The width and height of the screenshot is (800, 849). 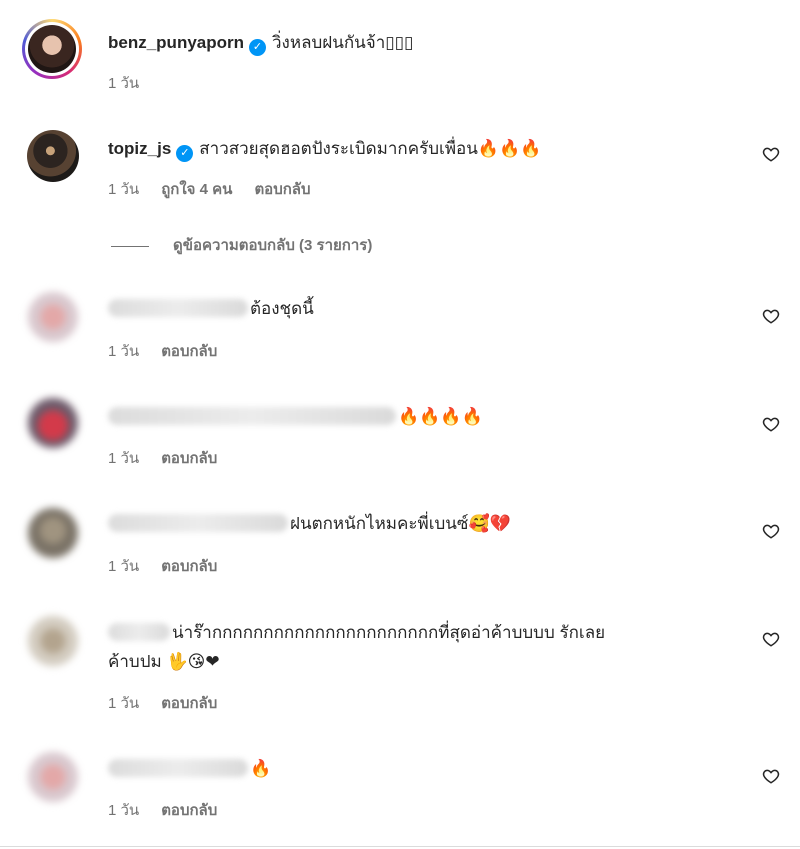 I want to click on comment-emoji: 🔥🔥🔥, so click(x=509, y=149).